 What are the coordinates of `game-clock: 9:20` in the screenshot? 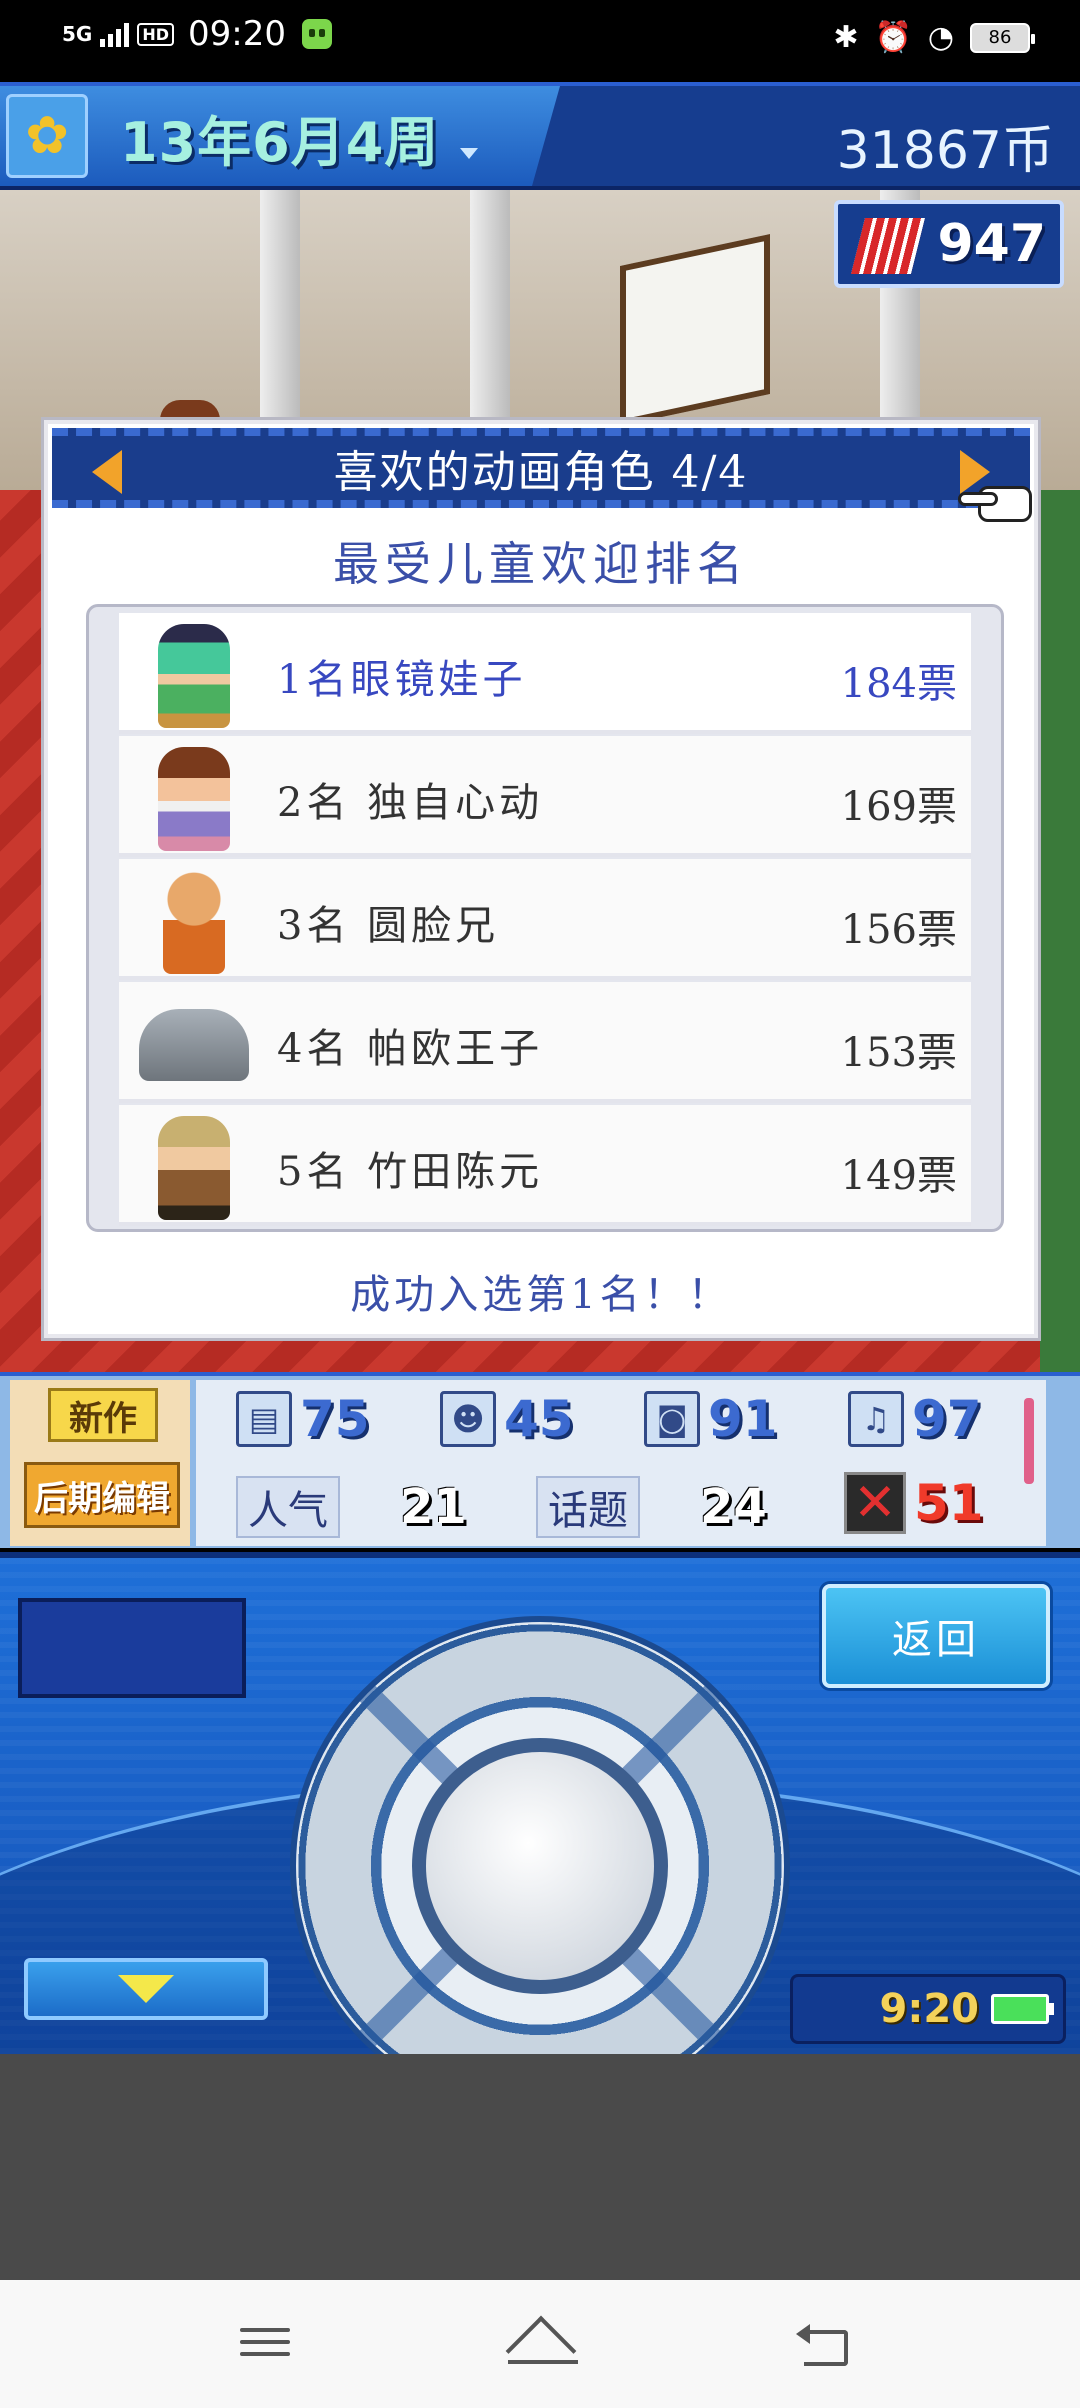 It's located at (928, 2009).